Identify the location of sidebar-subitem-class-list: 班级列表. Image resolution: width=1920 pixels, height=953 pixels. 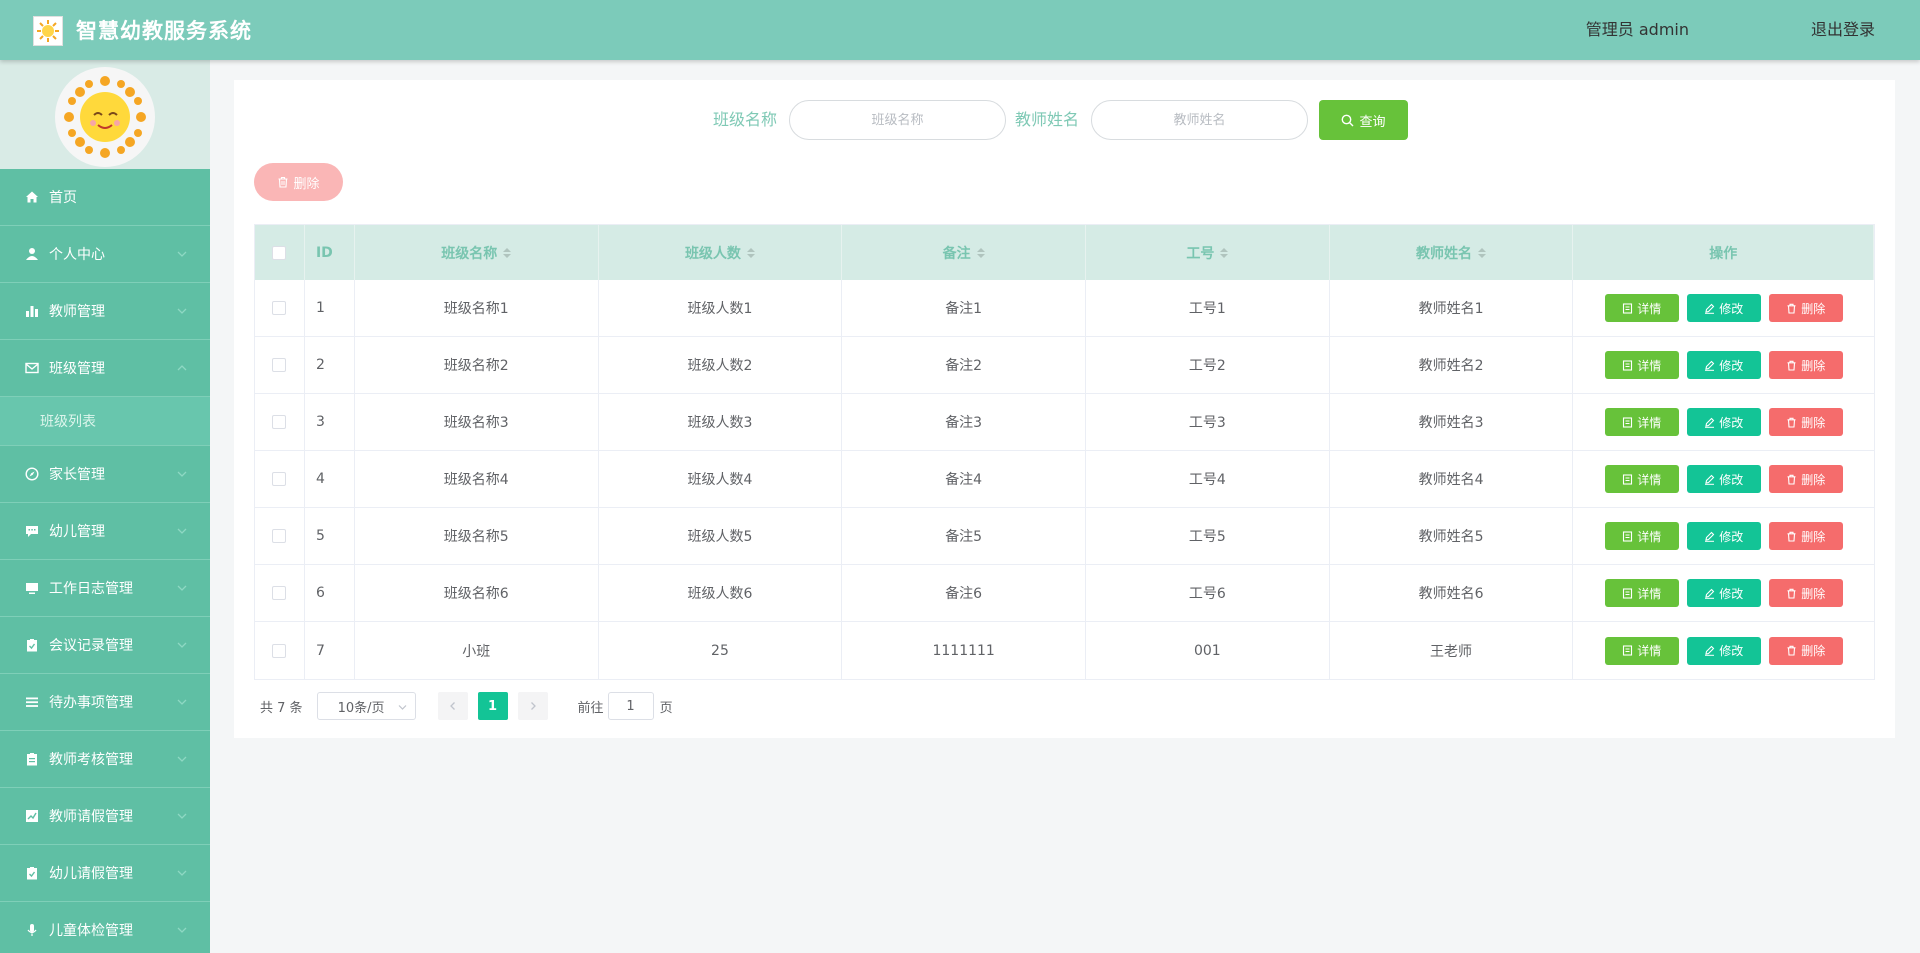
(105, 421).